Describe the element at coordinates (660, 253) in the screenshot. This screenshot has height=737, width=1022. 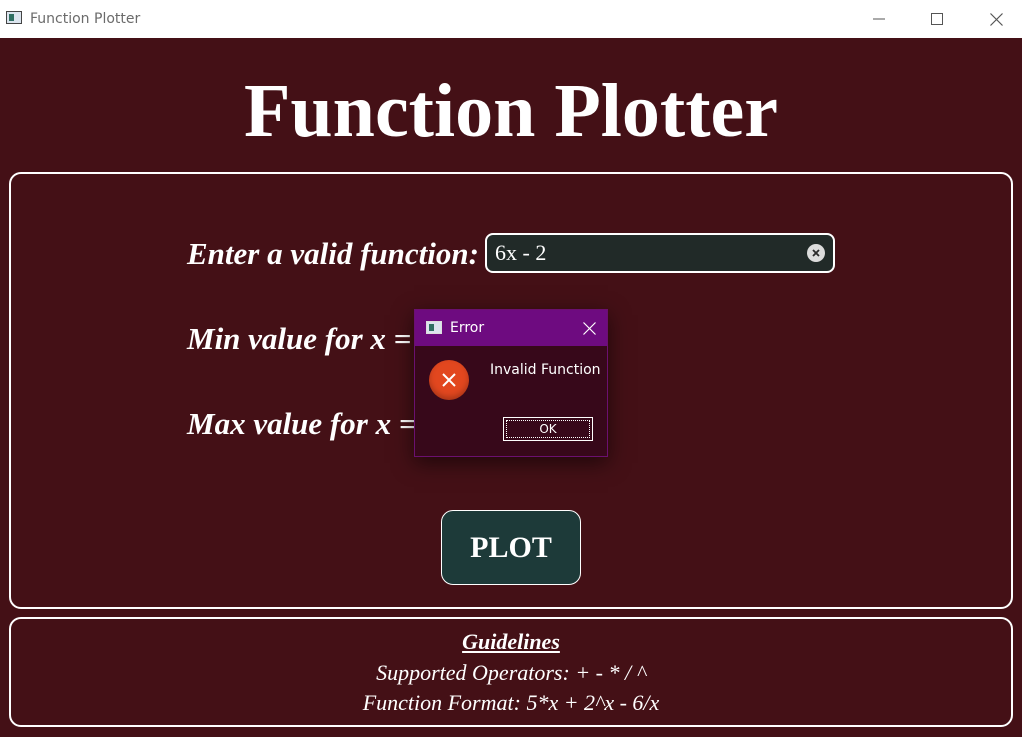
I see `function-input: 6x - 2` at that location.